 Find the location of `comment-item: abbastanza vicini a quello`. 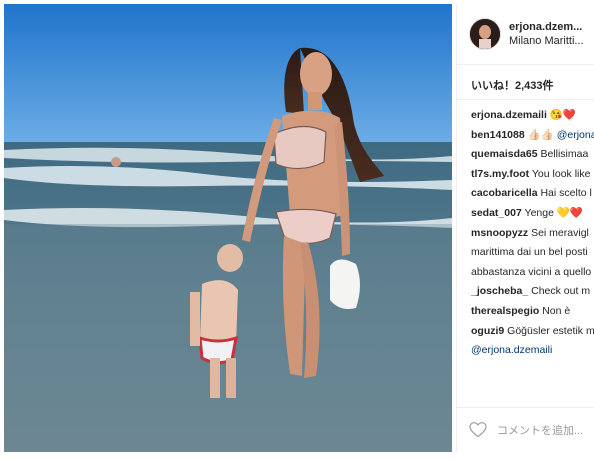

comment-item: abbastanza vicini a quello is located at coordinates (532, 273).